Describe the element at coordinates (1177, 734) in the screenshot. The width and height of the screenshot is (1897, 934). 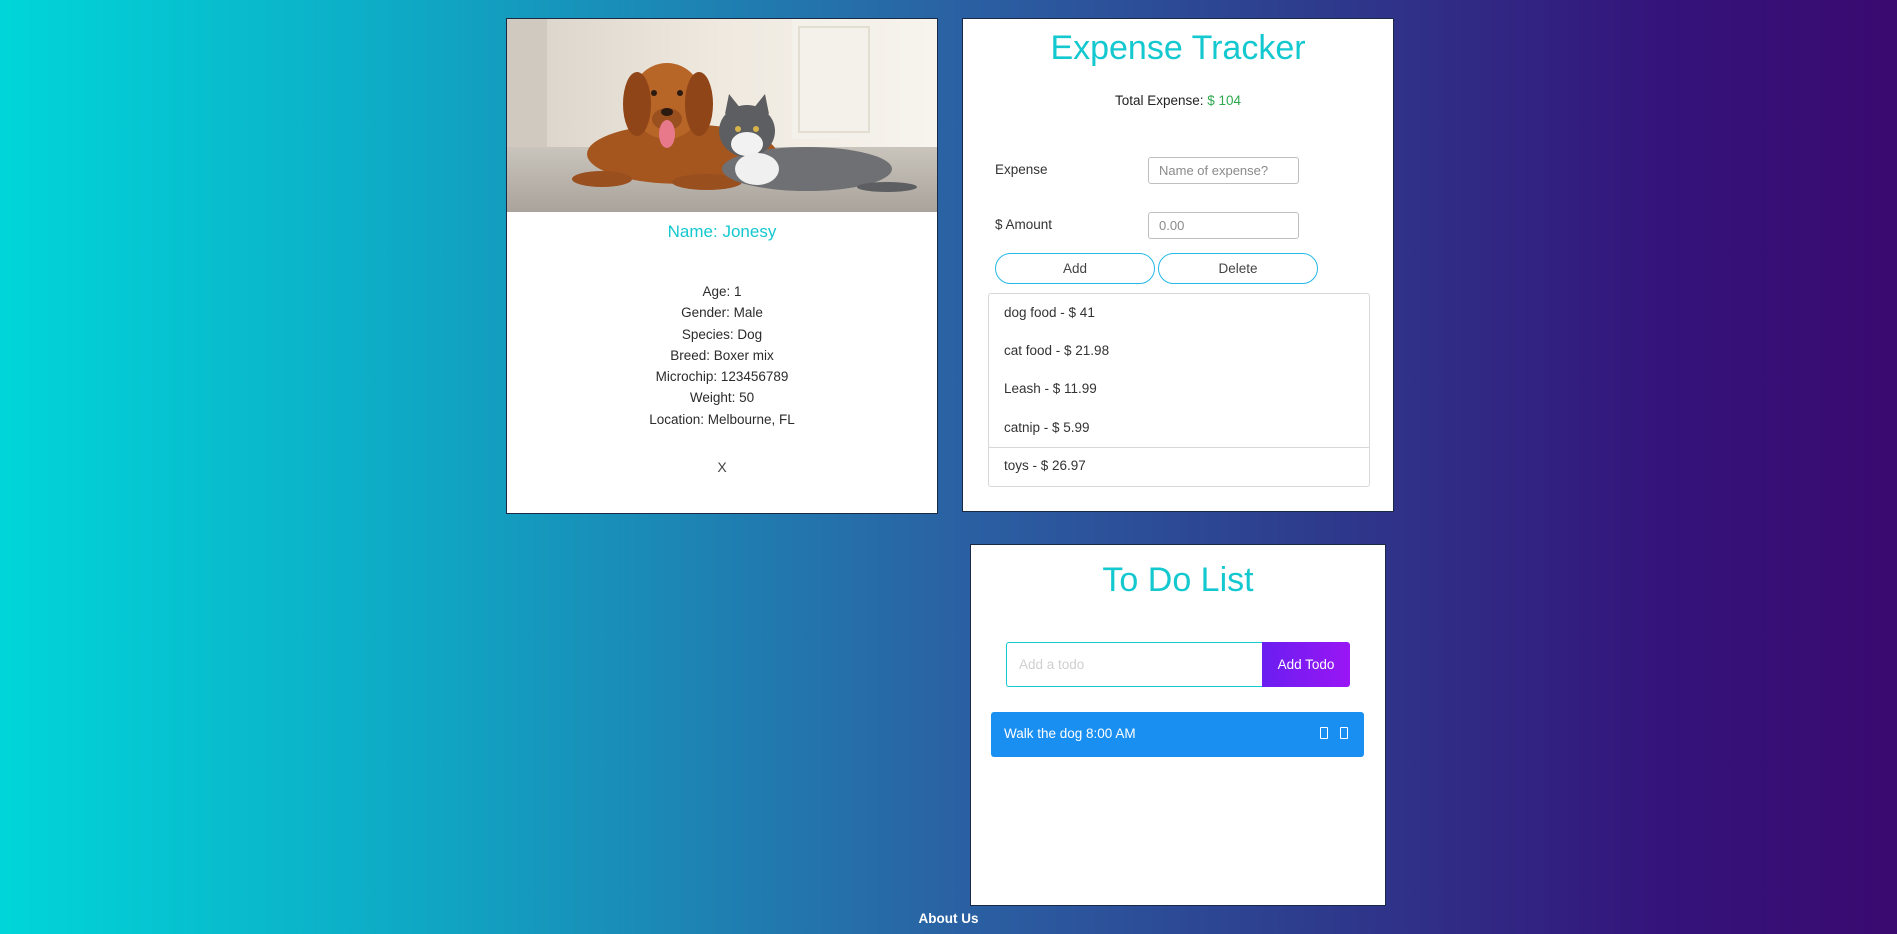
I see `todo-item: Walk the dog 8:00 AM` at that location.